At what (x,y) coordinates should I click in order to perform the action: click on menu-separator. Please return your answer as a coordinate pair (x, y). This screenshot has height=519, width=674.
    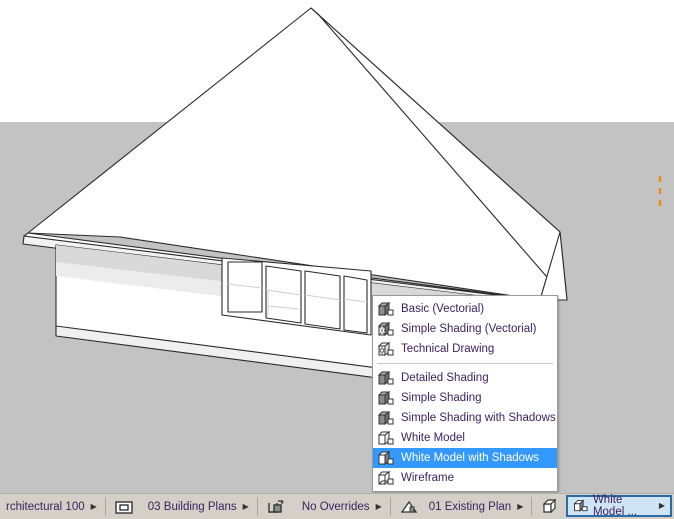
    Looking at the image, I should click on (465, 363).